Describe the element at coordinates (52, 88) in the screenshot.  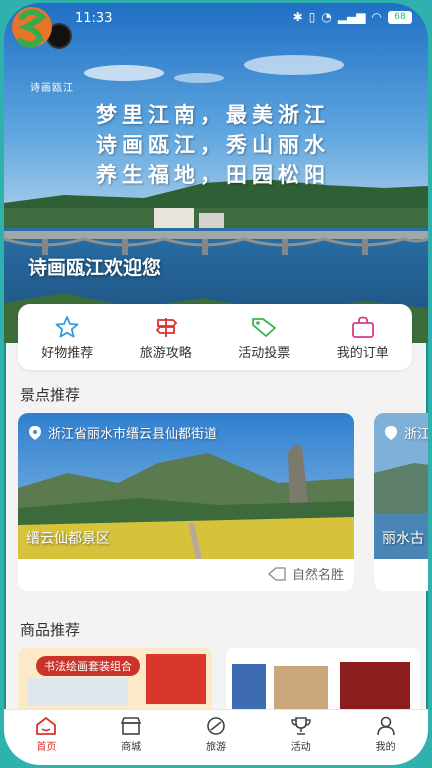
I see `logo-text: 诗画瓯江` at that location.